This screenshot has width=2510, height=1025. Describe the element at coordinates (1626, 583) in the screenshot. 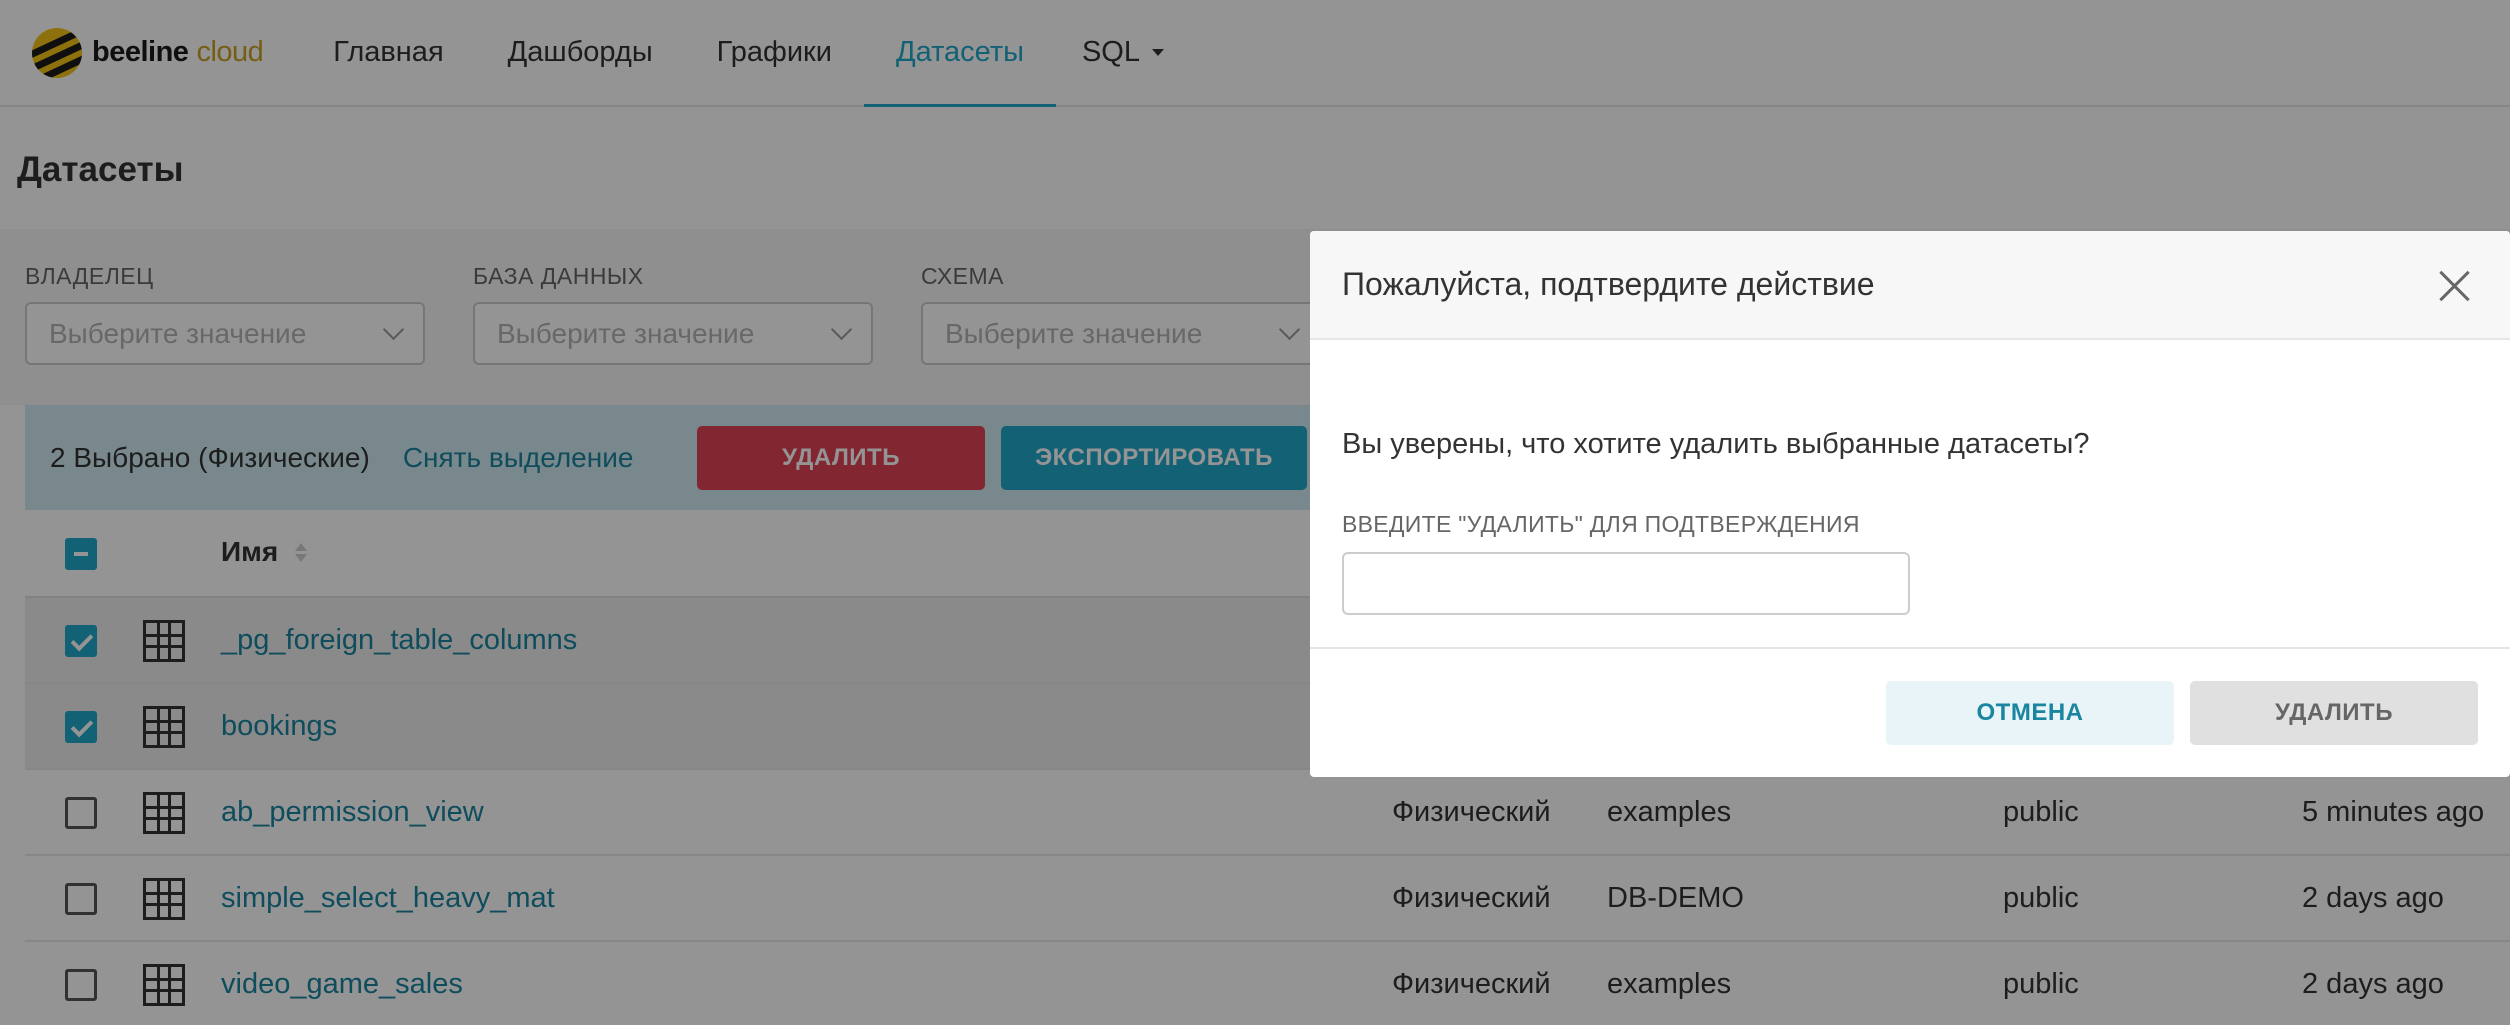

I see `confirm-delete-input` at that location.